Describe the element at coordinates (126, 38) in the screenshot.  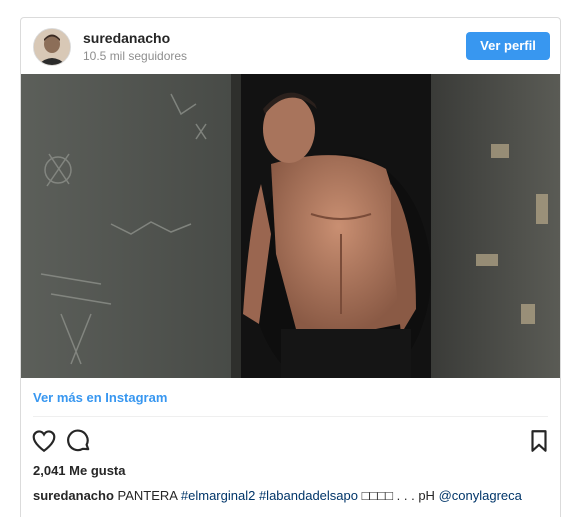
I see `username: suredanacho` at that location.